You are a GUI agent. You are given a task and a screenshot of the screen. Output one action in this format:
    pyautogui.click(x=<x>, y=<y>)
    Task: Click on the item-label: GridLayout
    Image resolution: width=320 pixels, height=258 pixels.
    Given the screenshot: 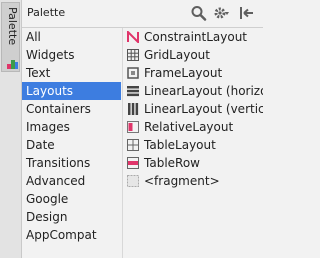 What is the action you would take?
    pyautogui.click(x=177, y=55)
    